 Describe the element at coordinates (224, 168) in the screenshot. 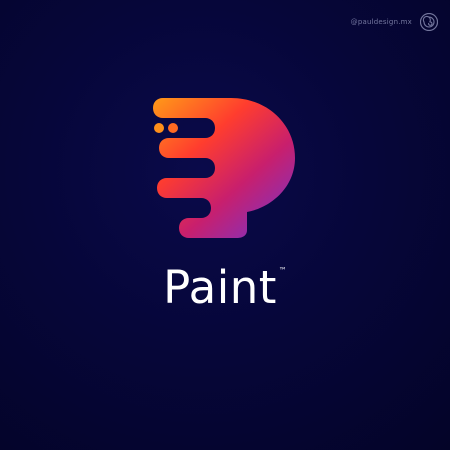

I see `paint-p-logo-icon` at that location.